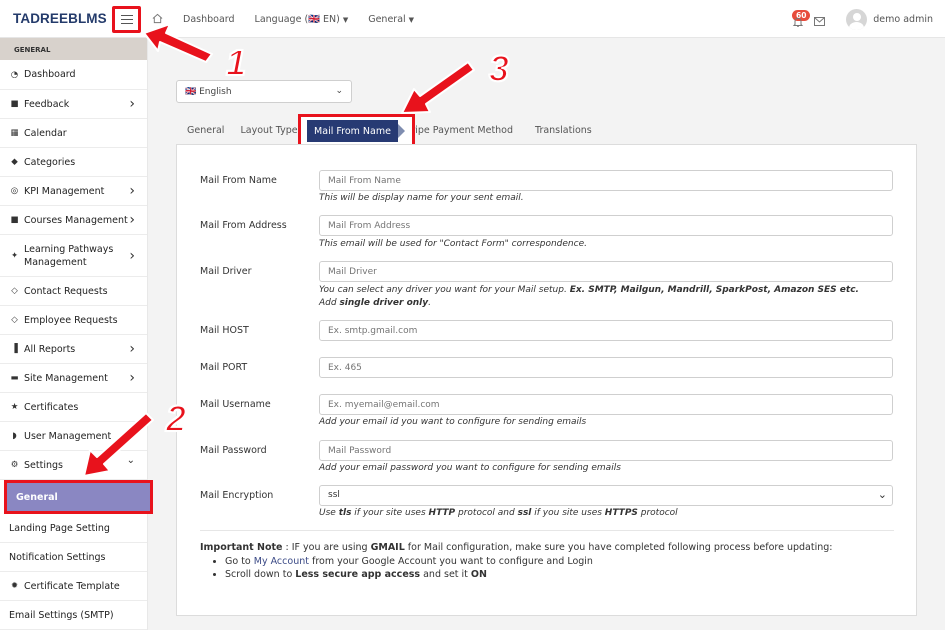  What do you see at coordinates (499, 68) in the screenshot?
I see `annotation-number-3: 3` at bounding box center [499, 68].